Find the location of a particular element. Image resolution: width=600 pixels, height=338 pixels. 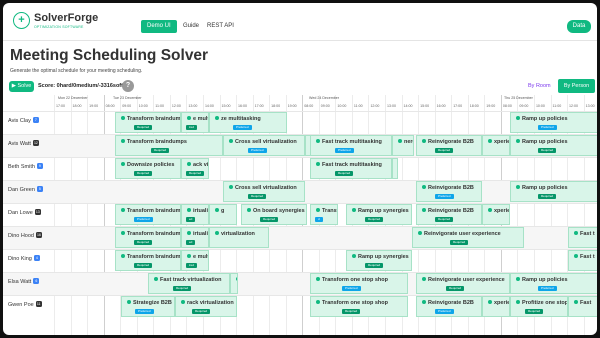

meeting-title: Ramp up policies is located at coordinates (542, 280).